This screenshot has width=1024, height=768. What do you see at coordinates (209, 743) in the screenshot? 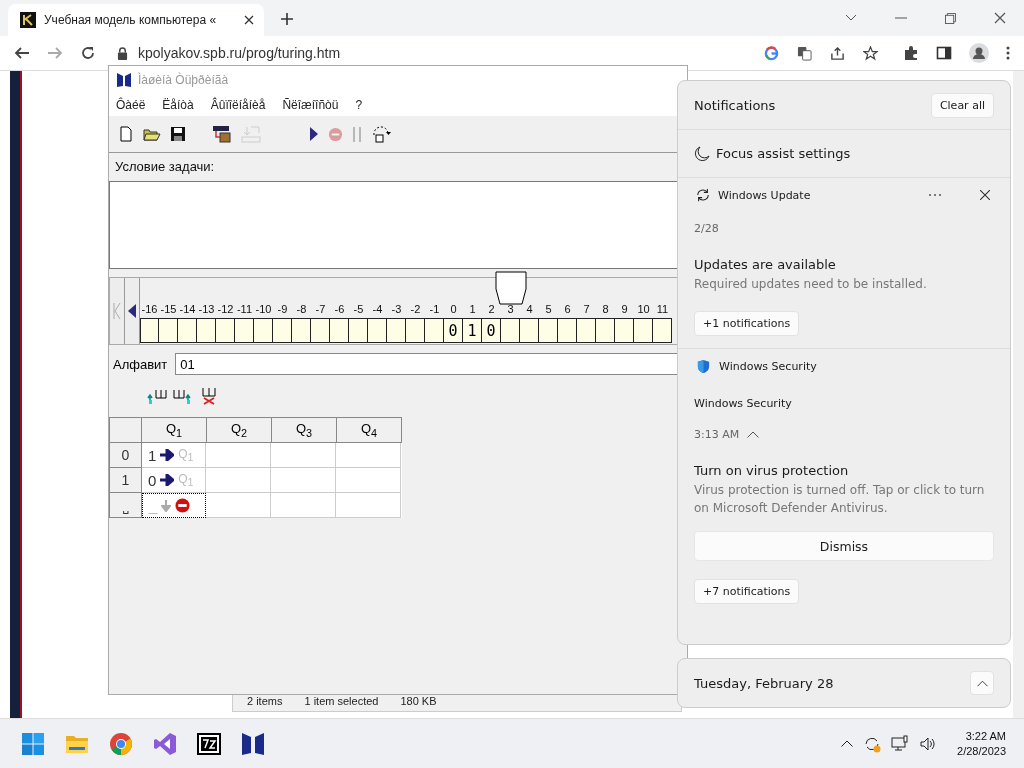
I see `archive-icon` at bounding box center [209, 743].